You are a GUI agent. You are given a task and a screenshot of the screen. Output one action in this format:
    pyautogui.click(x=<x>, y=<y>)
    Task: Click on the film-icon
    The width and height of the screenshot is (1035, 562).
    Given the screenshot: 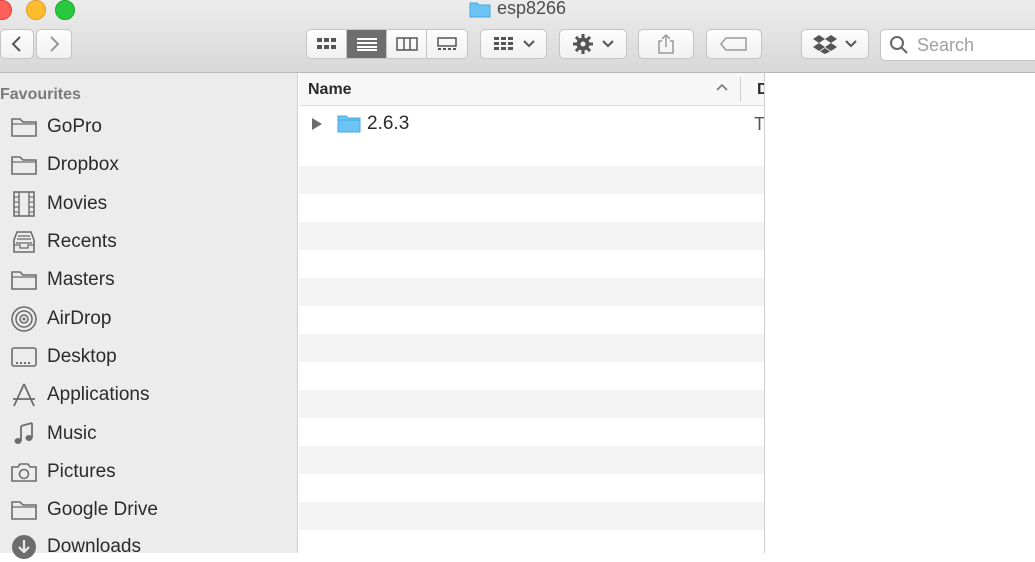 What is the action you would take?
    pyautogui.click(x=24, y=204)
    